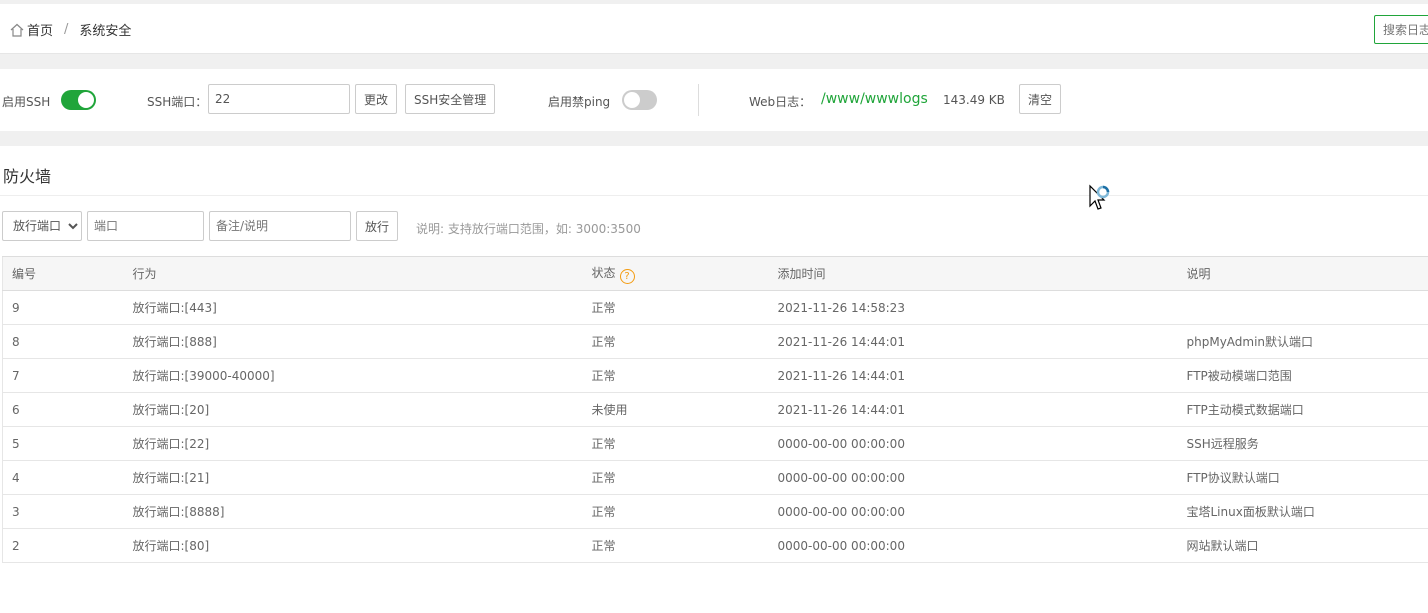  I want to click on table-row: 9 放行端口:[443] 正常 2021-11-26 14:58:23, so click(715, 307).